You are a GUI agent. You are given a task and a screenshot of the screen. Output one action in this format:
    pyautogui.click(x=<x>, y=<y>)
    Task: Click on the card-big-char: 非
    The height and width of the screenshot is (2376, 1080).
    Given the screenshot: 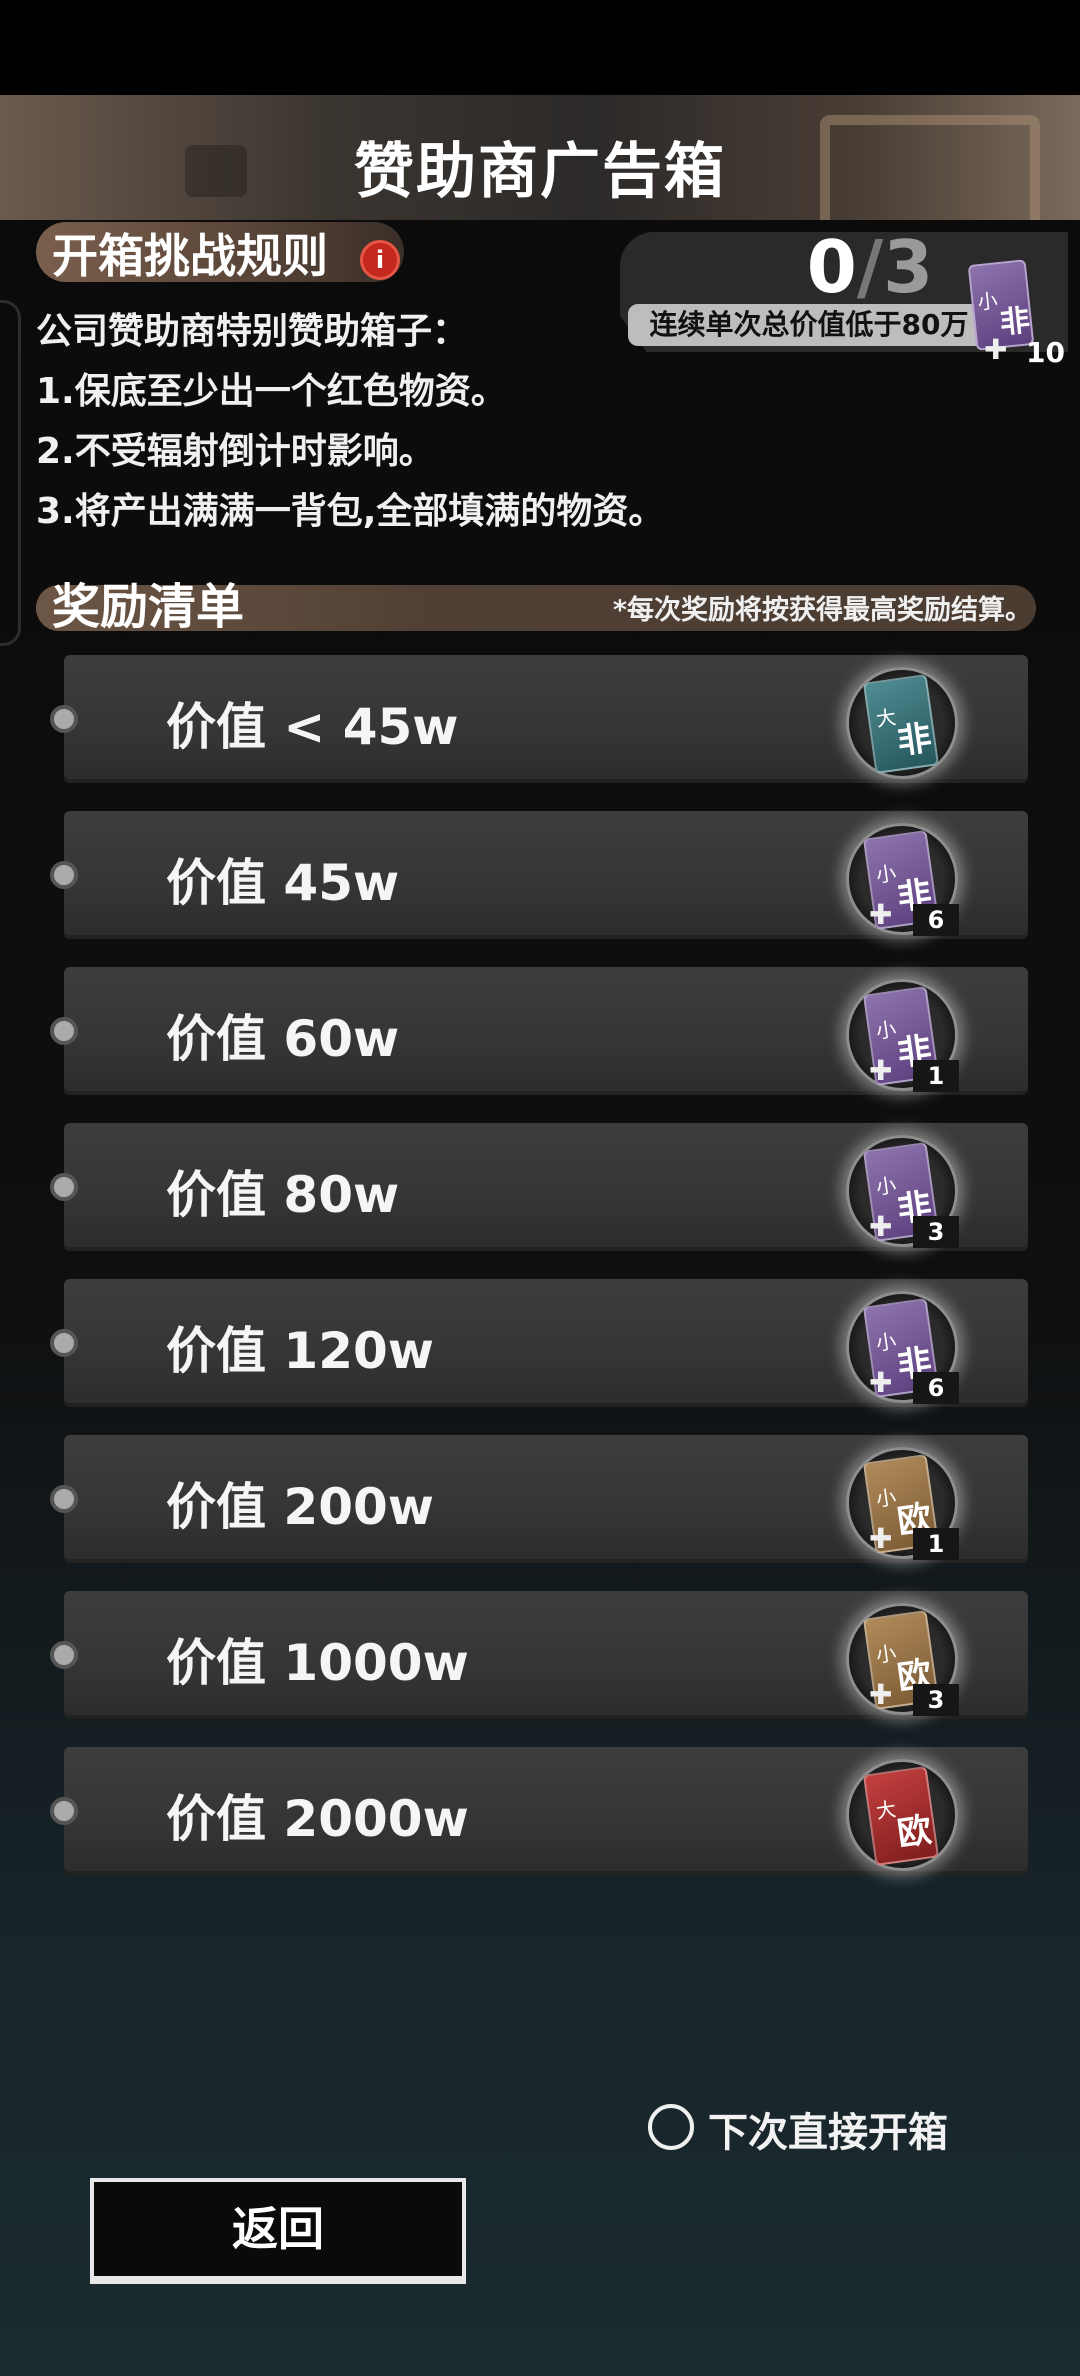 What is the action you would take?
    pyautogui.click(x=914, y=740)
    